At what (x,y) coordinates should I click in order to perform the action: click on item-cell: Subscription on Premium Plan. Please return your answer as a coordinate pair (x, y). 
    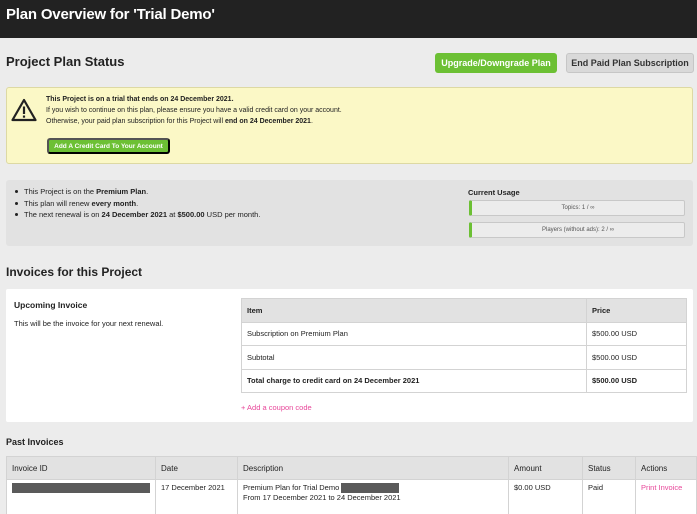
    Looking at the image, I should click on (414, 333).